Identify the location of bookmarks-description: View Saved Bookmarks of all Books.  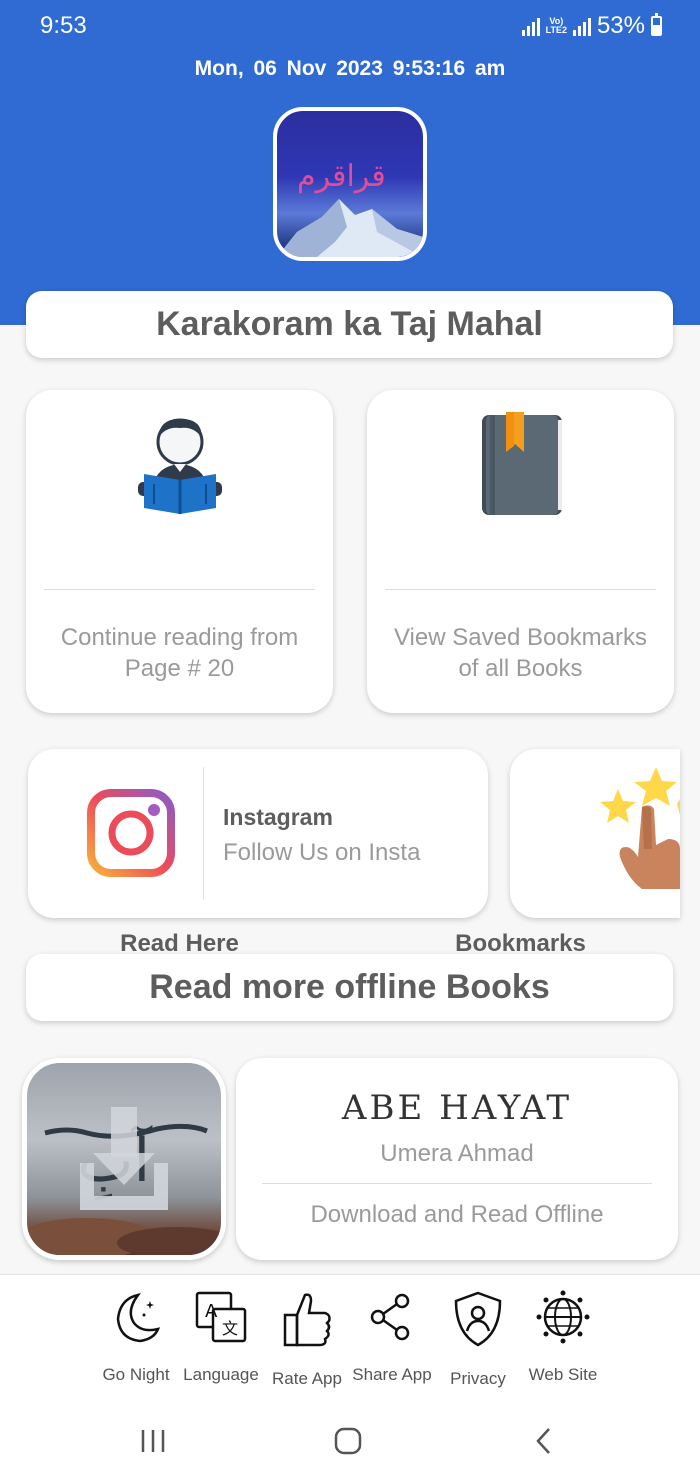
(520, 653).